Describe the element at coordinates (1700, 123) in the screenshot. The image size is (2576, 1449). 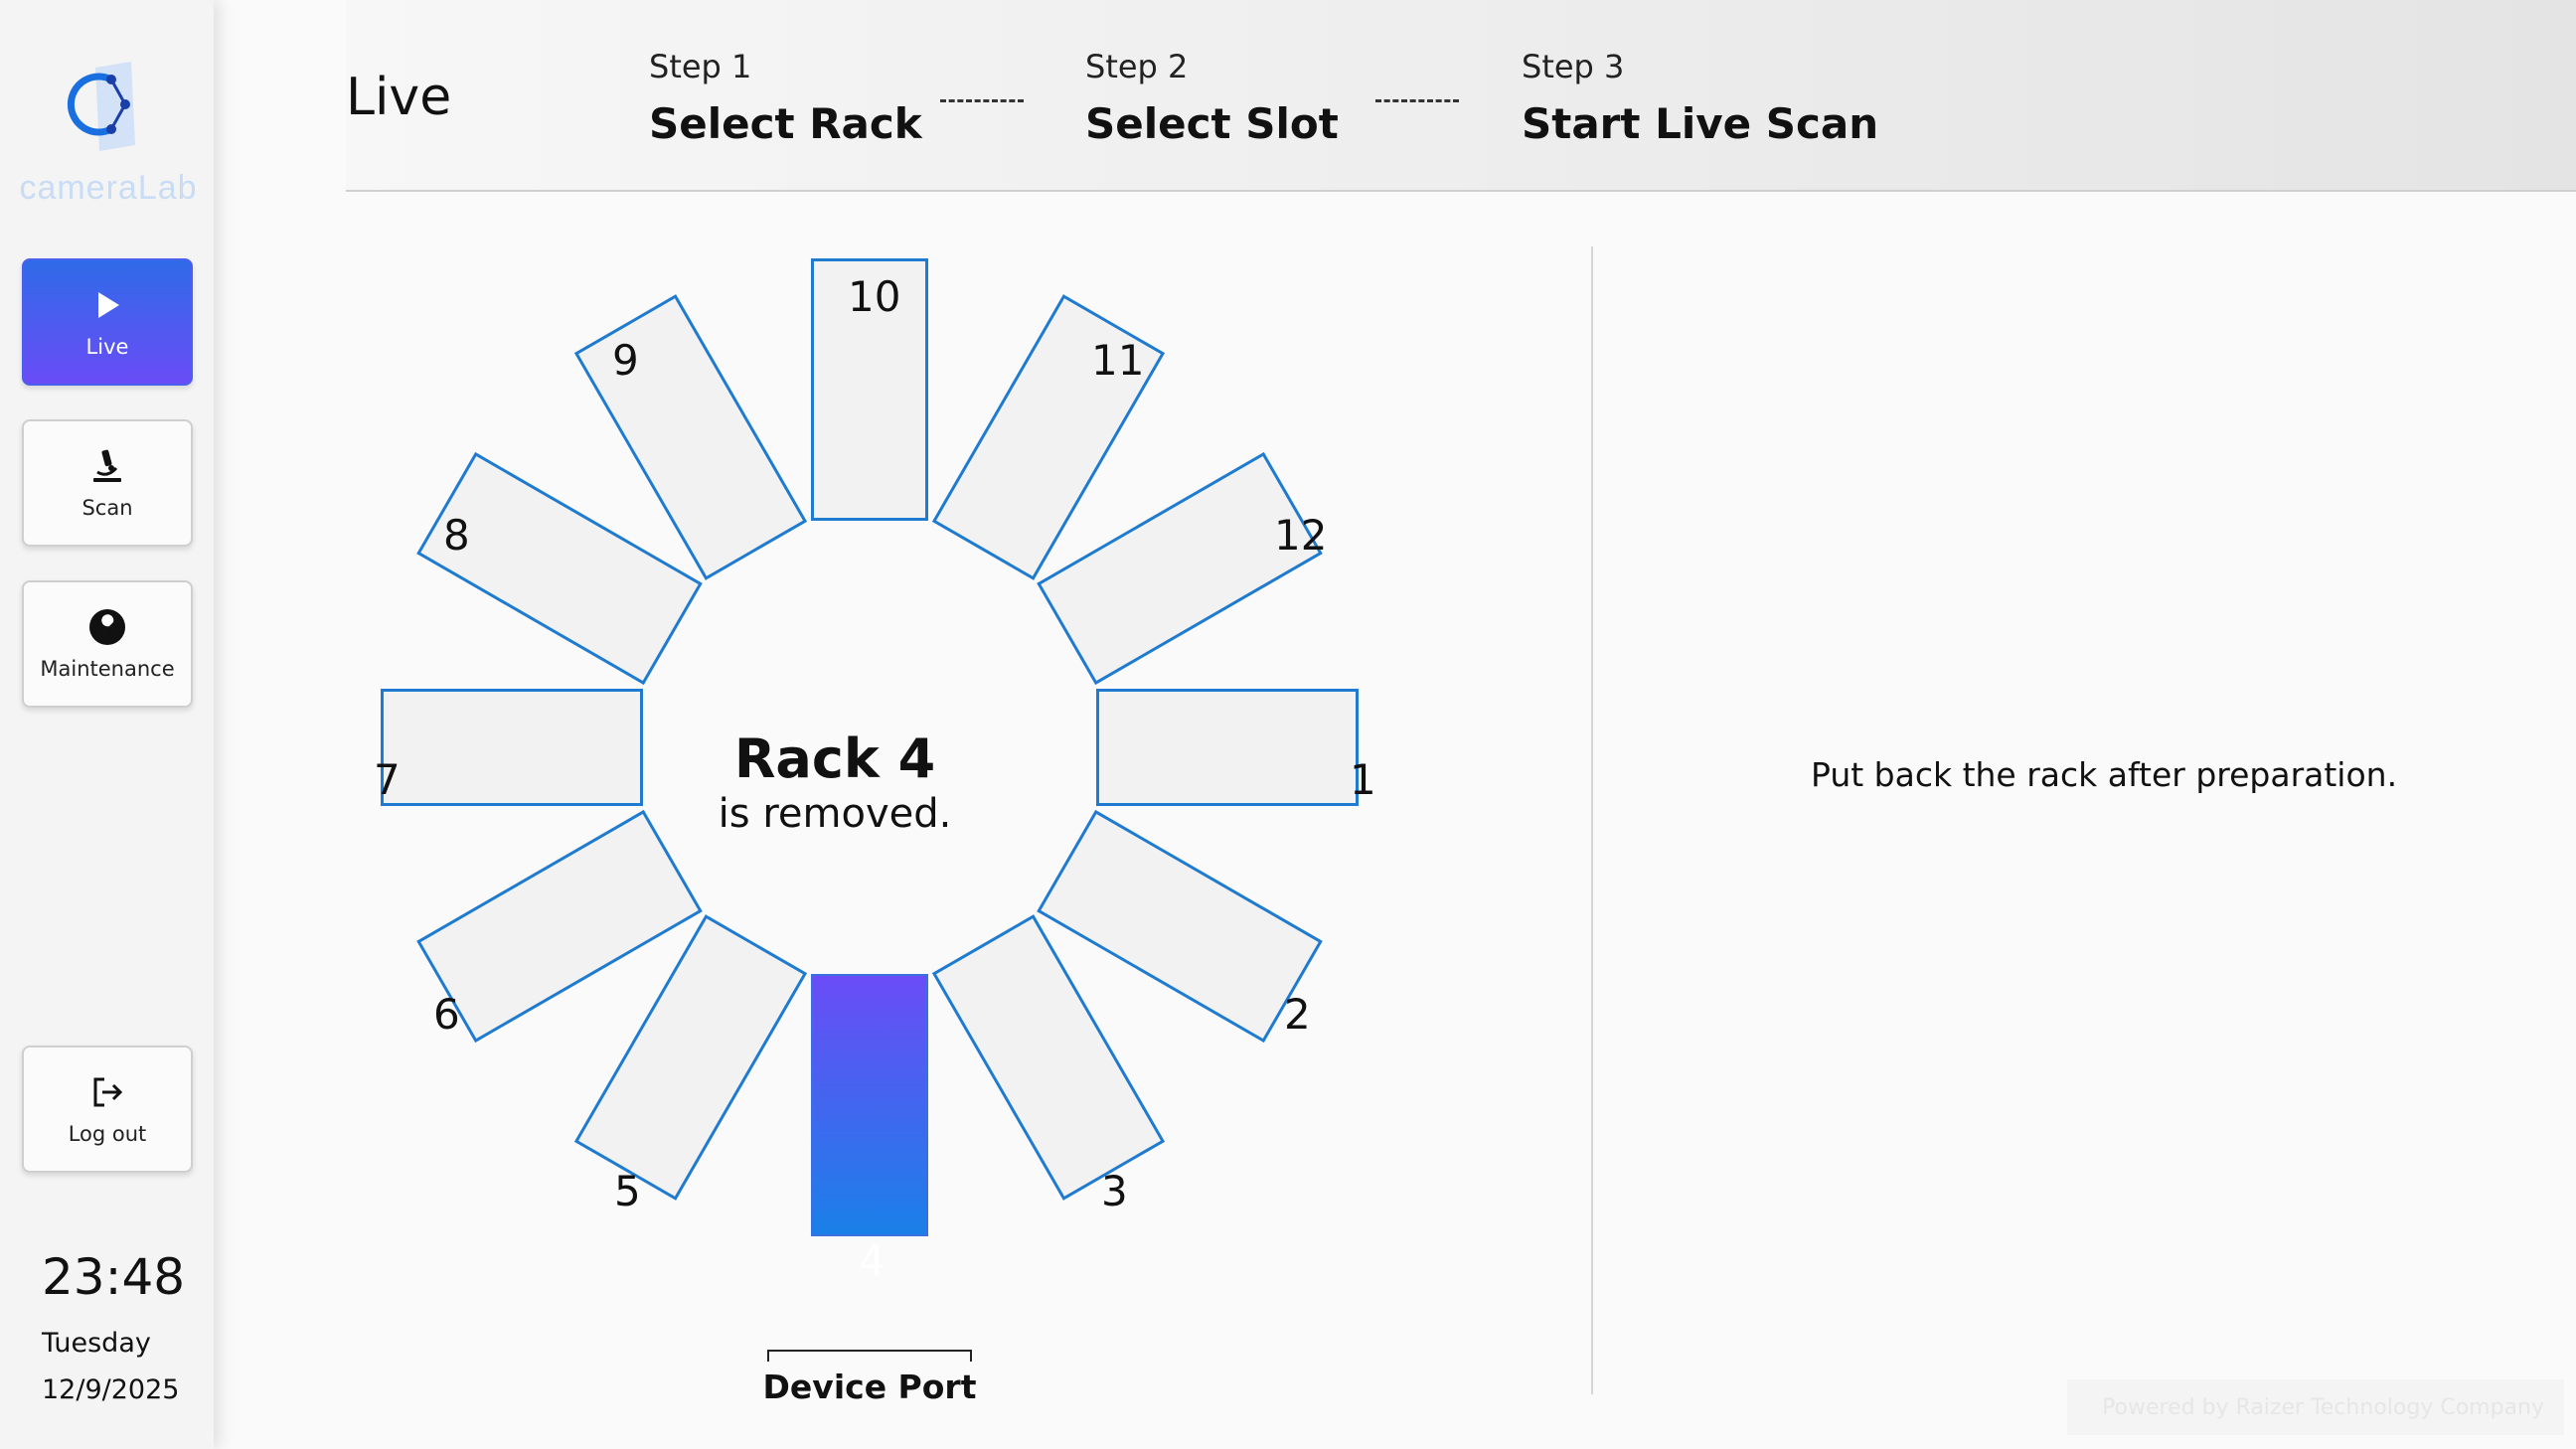
I see `step-3-name: Start Live Scan` at that location.